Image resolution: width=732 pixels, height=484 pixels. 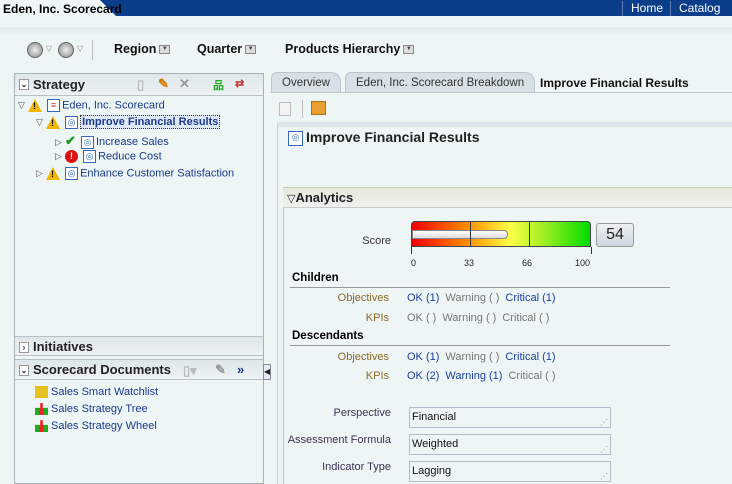 I want to click on home-link: Home, so click(x=646, y=8).